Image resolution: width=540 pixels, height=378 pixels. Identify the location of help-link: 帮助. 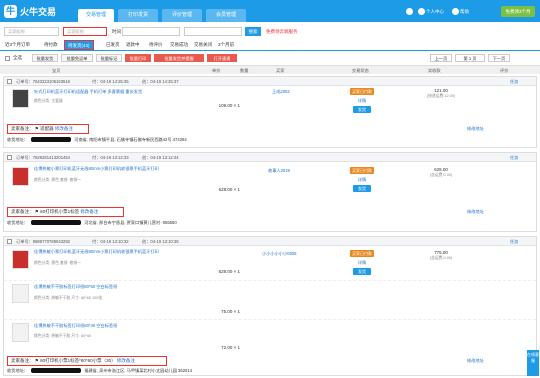
(460, 11).